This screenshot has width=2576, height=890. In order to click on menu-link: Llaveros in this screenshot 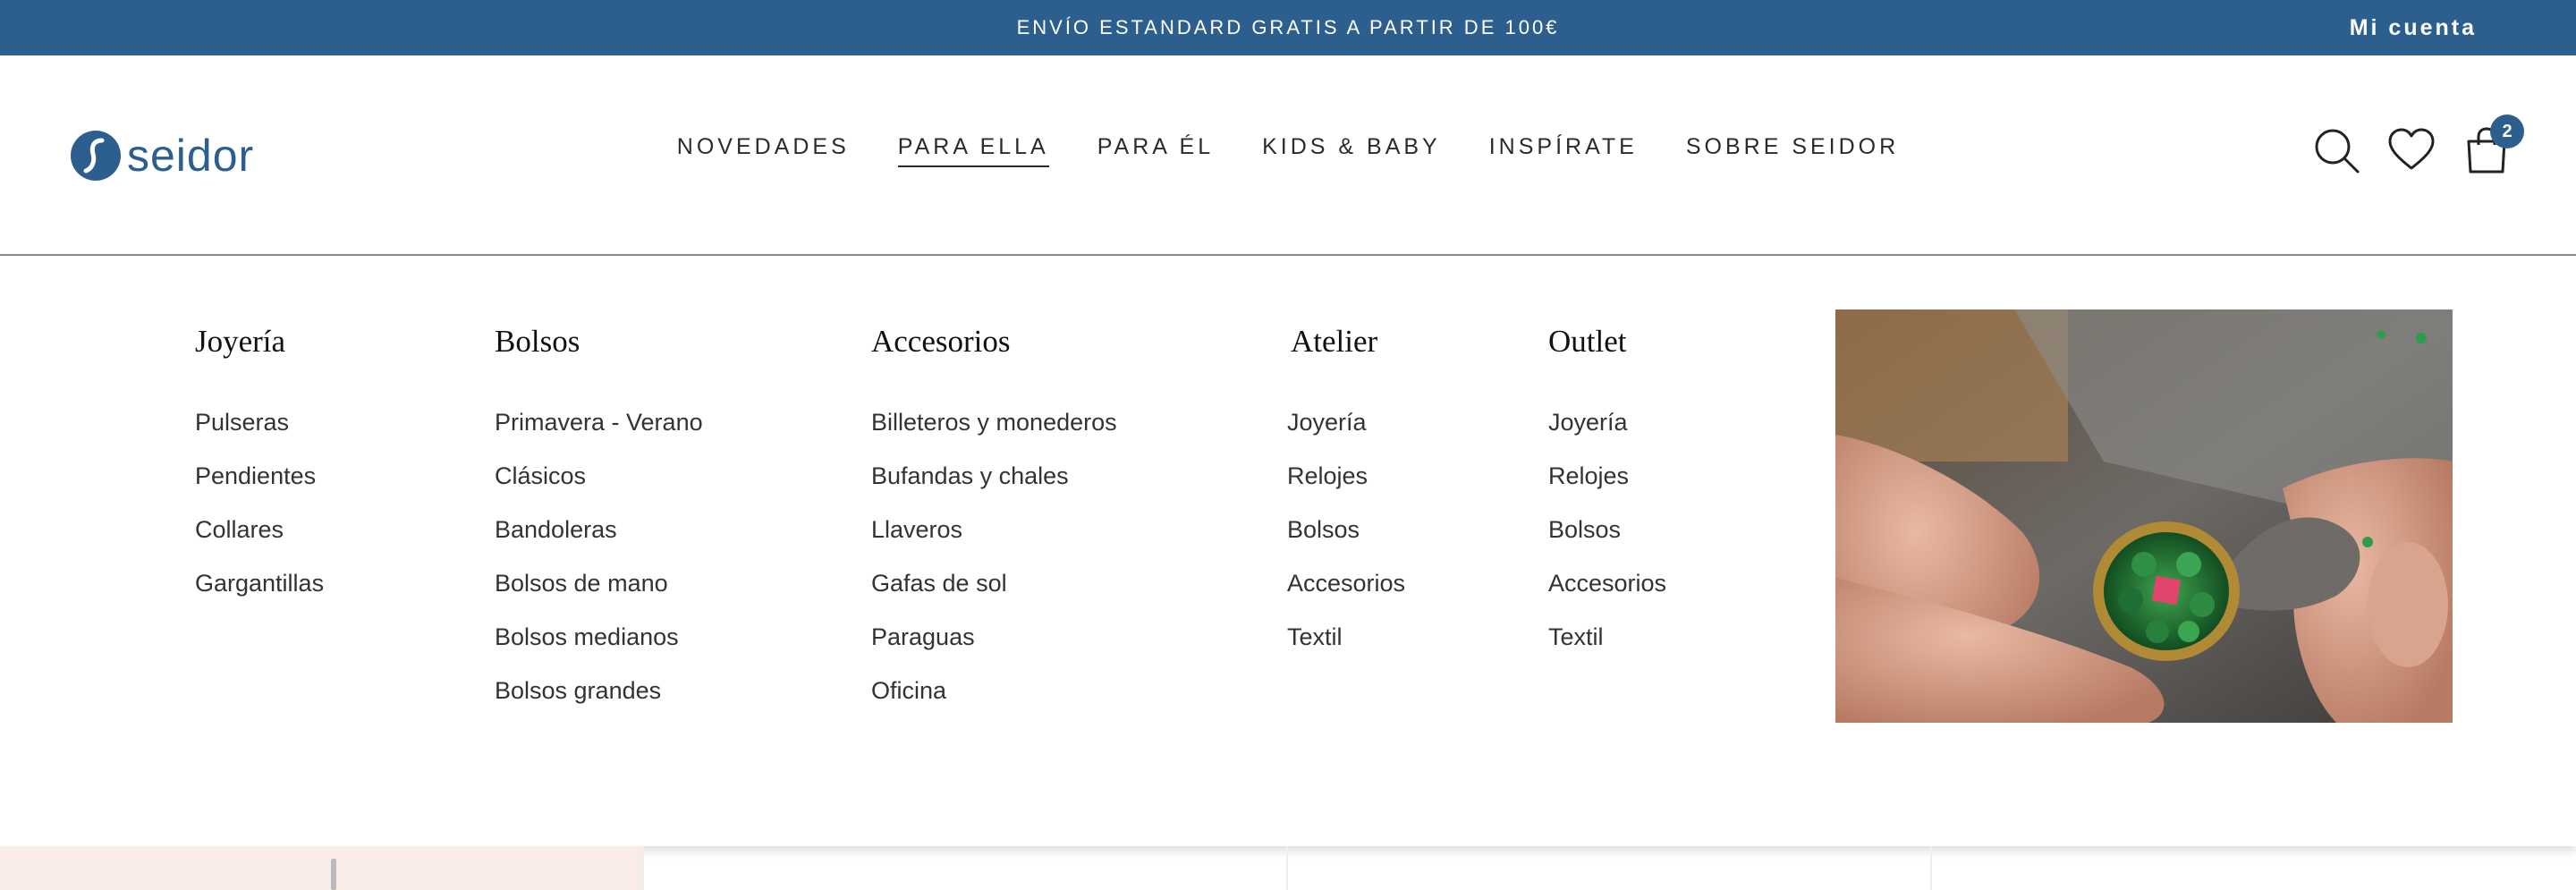, I will do `click(994, 544)`.